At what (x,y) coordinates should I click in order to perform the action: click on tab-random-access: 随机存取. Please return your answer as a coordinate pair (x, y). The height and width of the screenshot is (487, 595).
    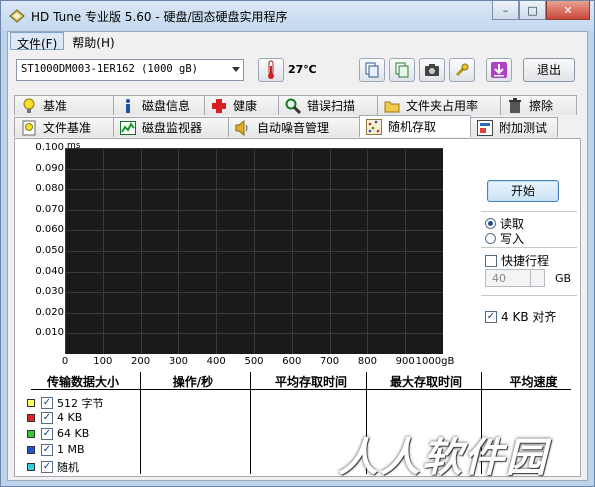
    Looking at the image, I should click on (415, 126).